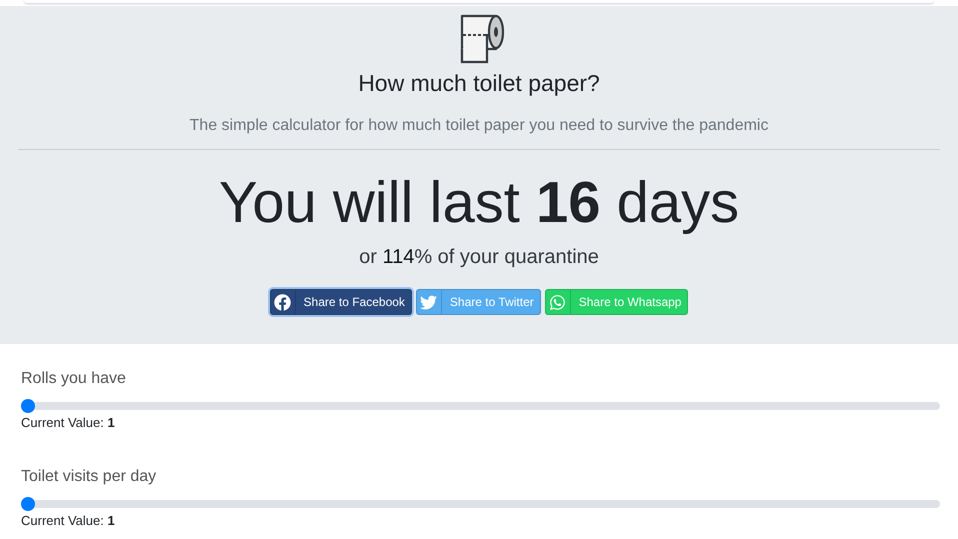 This screenshot has width=958, height=539. What do you see at coordinates (479, 126) in the screenshot?
I see `subtitle: The simple calculator for how much toilet paper you need to survive the pandemic` at bounding box center [479, 126].